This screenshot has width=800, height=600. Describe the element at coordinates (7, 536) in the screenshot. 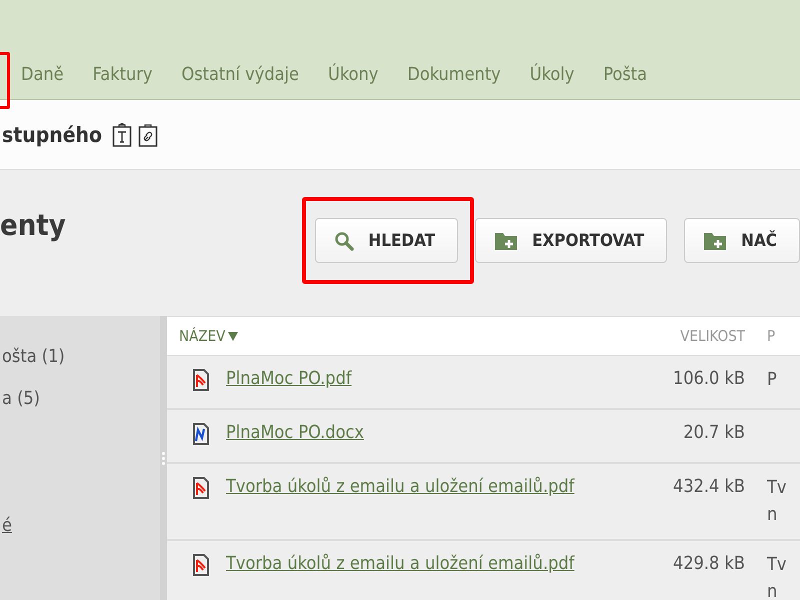

I see `sidebar-item: é` at that location.